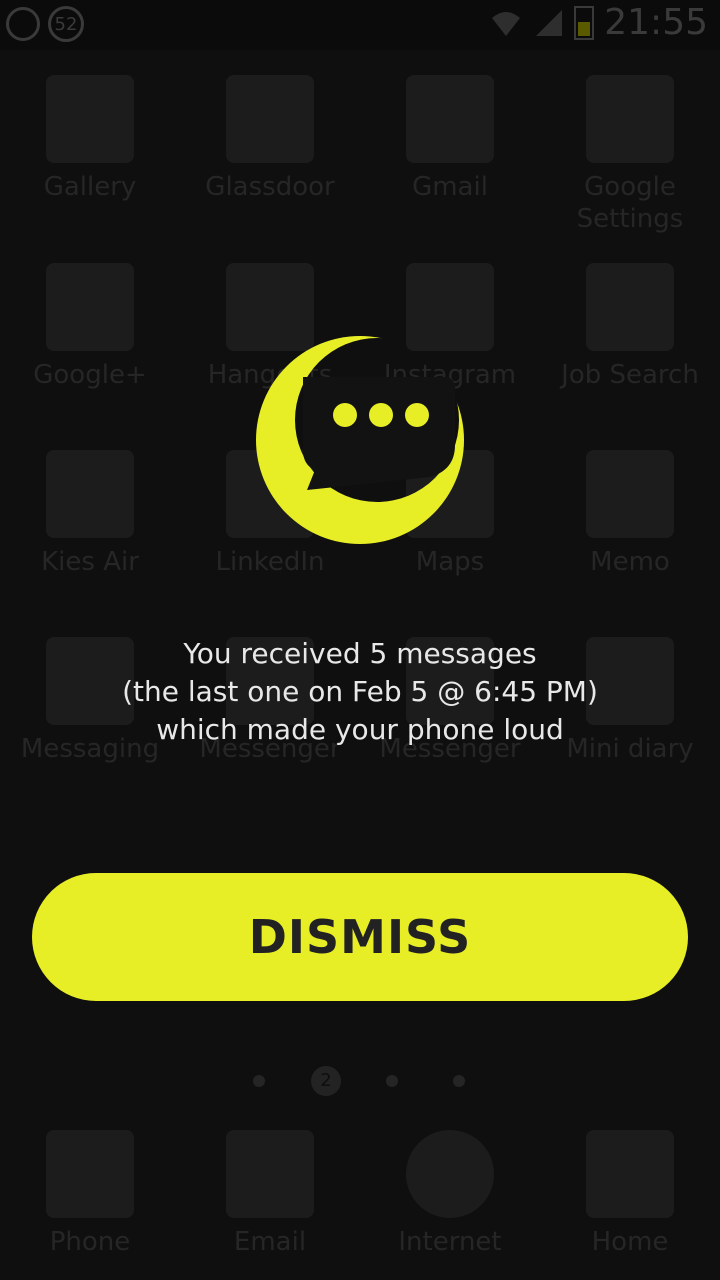  I want to click on status-bar: 52 21:55, so click(360, 25).